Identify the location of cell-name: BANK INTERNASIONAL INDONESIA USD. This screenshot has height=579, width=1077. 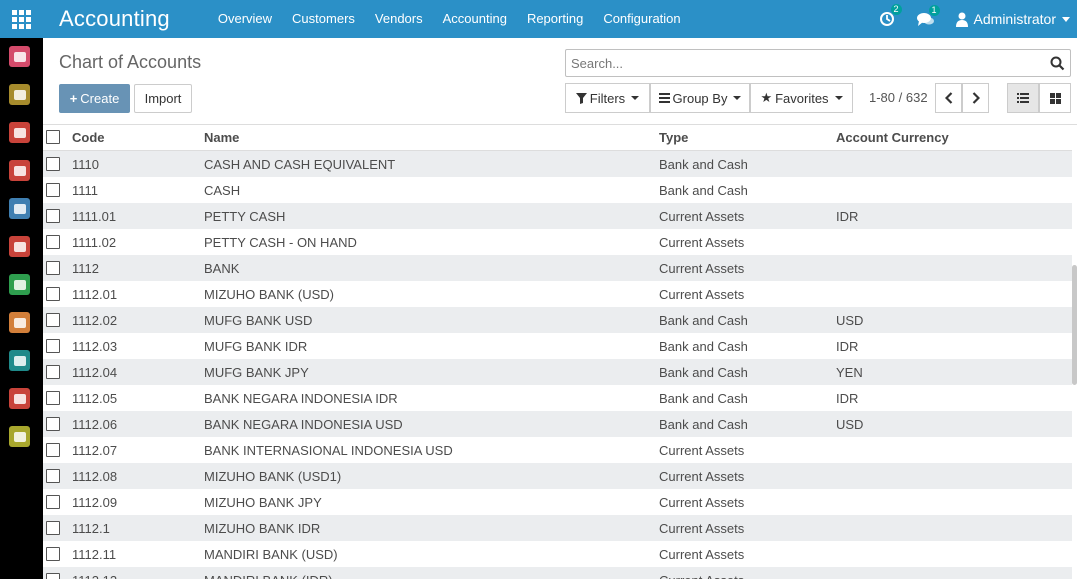
(328, 450).